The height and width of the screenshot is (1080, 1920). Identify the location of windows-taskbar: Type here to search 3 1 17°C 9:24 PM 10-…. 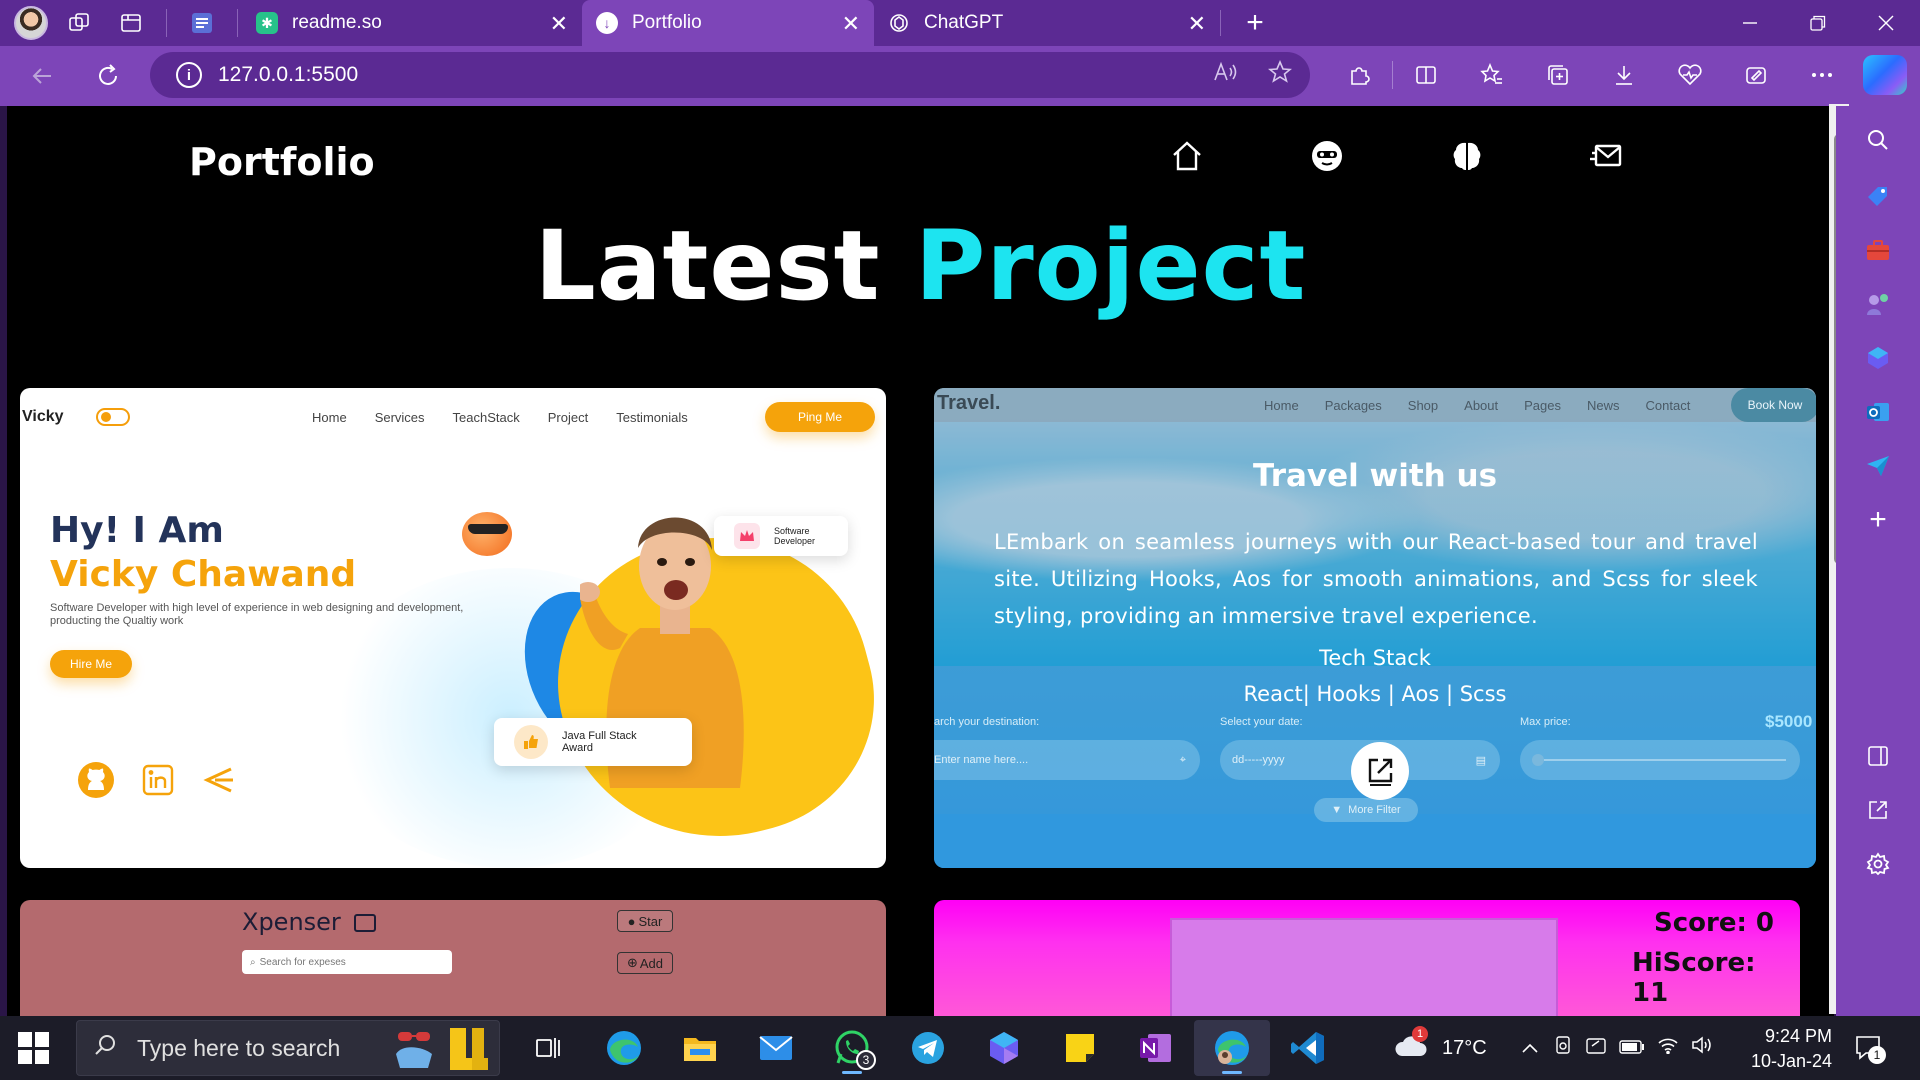
(960, 1048).